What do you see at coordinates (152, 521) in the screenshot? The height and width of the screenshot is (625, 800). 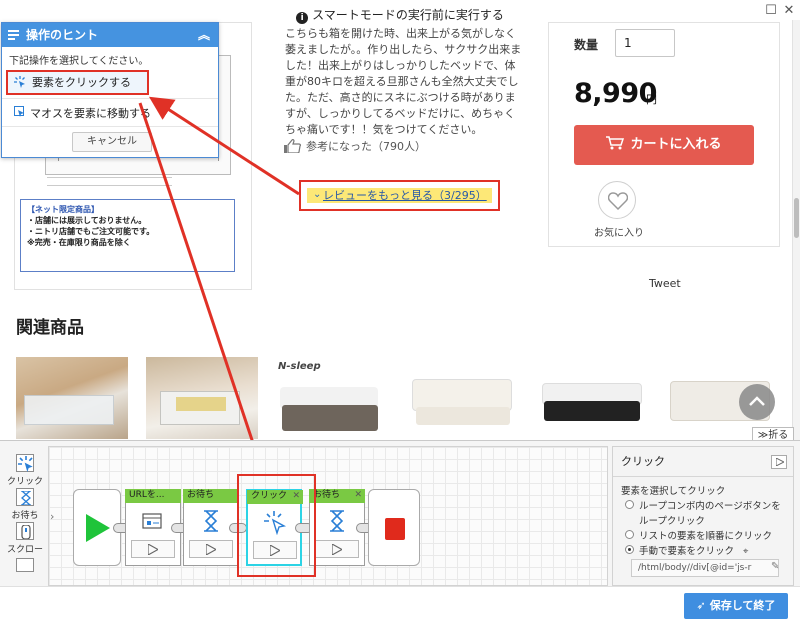 I see `open-url-icon` at bounding box center [152, 521].